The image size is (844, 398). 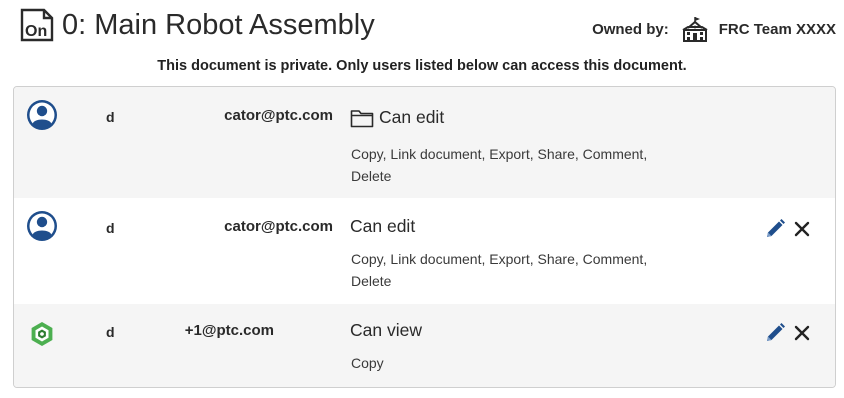 I want to click on permission-level: Can view, so click(x=386, y=330).